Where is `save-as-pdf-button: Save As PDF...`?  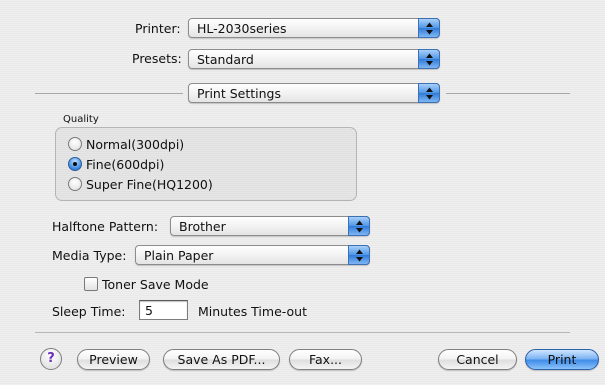 save-as-pdf-button: Save As PDF... is located at coordinates (221, 359).